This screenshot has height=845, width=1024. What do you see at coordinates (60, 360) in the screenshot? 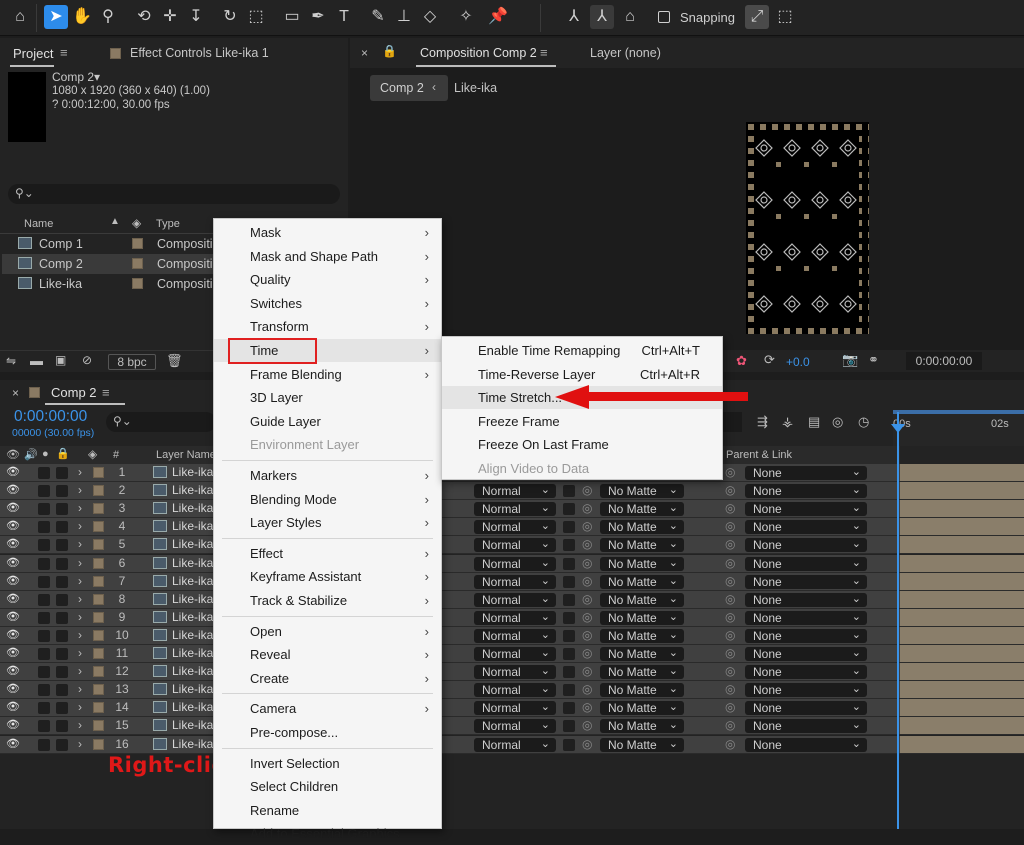
I see `new-composition-icon: ▣` at bounding box center [60, 360].